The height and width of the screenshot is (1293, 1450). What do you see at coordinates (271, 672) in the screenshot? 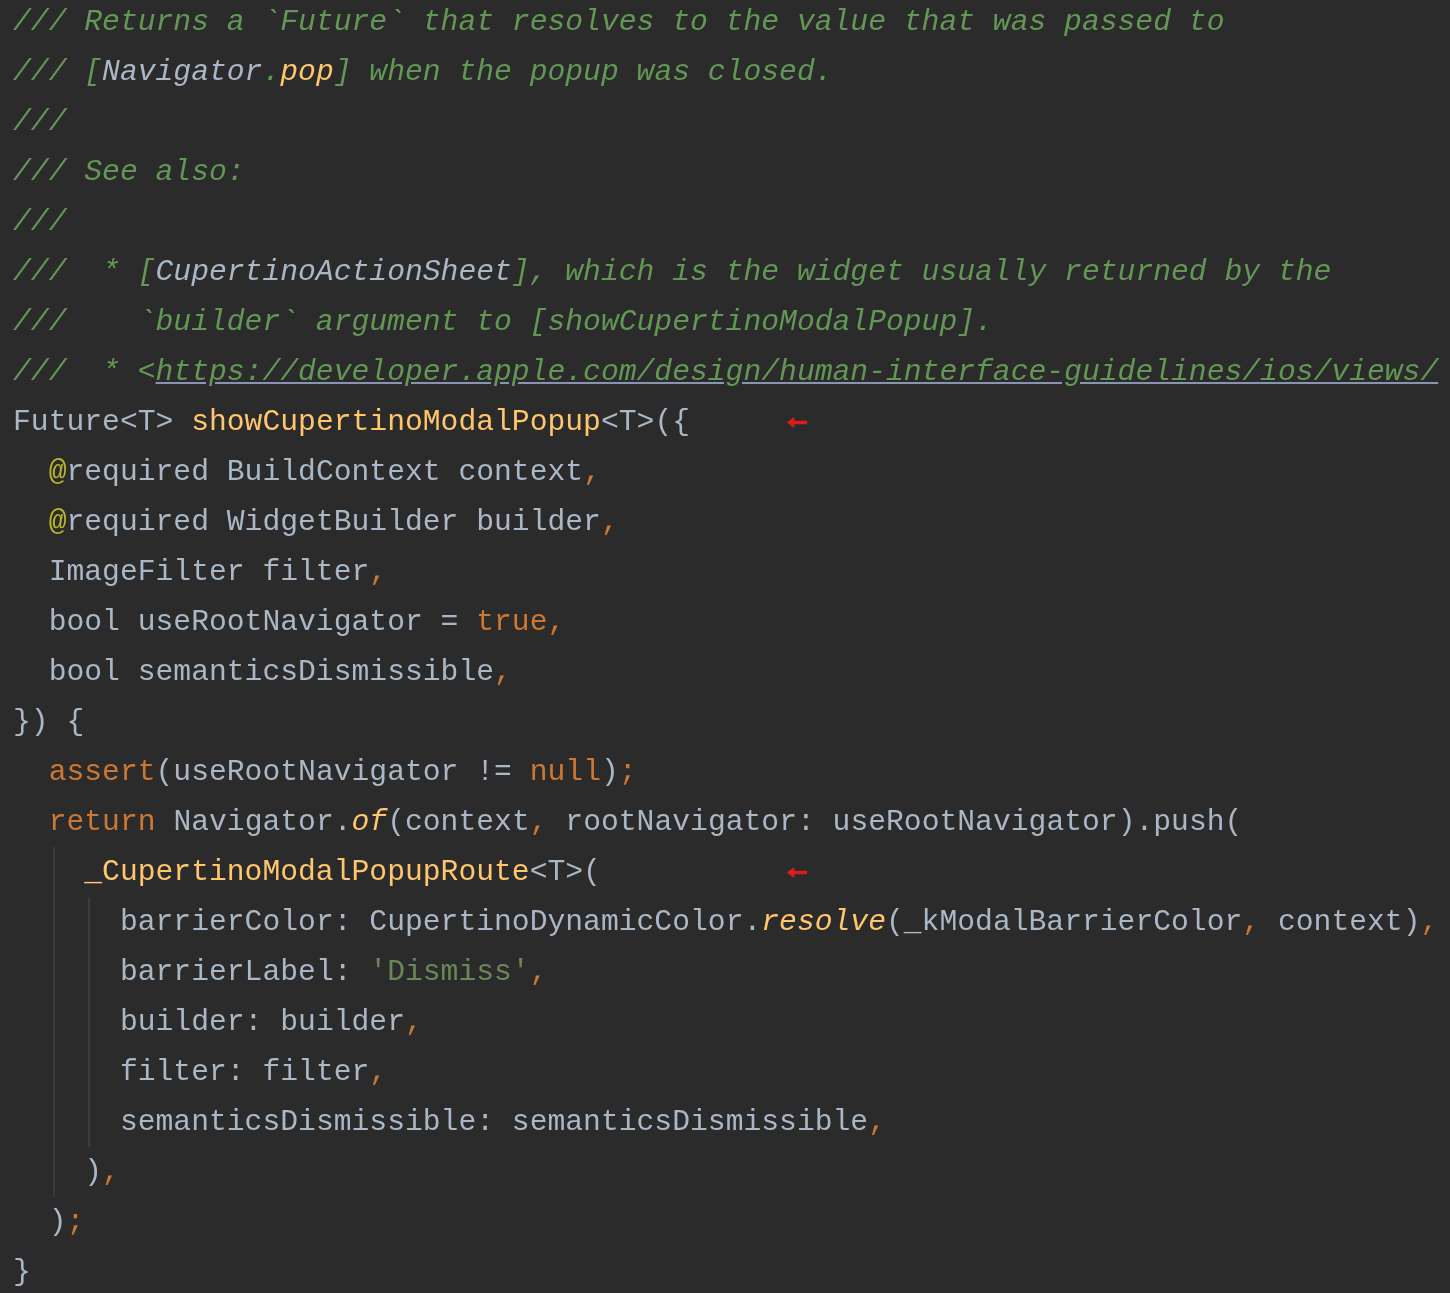
I see `code-text: bool semanticsDismissible` at bounding box center [271, 672].